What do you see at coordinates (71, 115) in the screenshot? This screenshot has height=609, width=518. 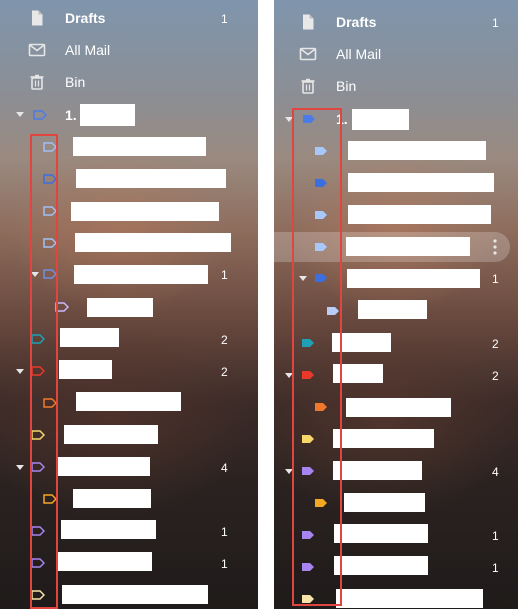 I see `label-name-prefix: 1.` at bounding box center [71, 115].